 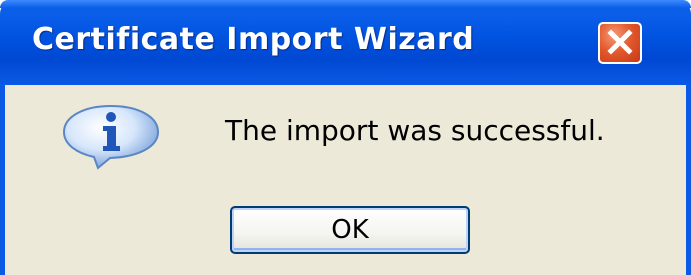 I want to click on title-bar-highlight, so click(x=345, y=4).